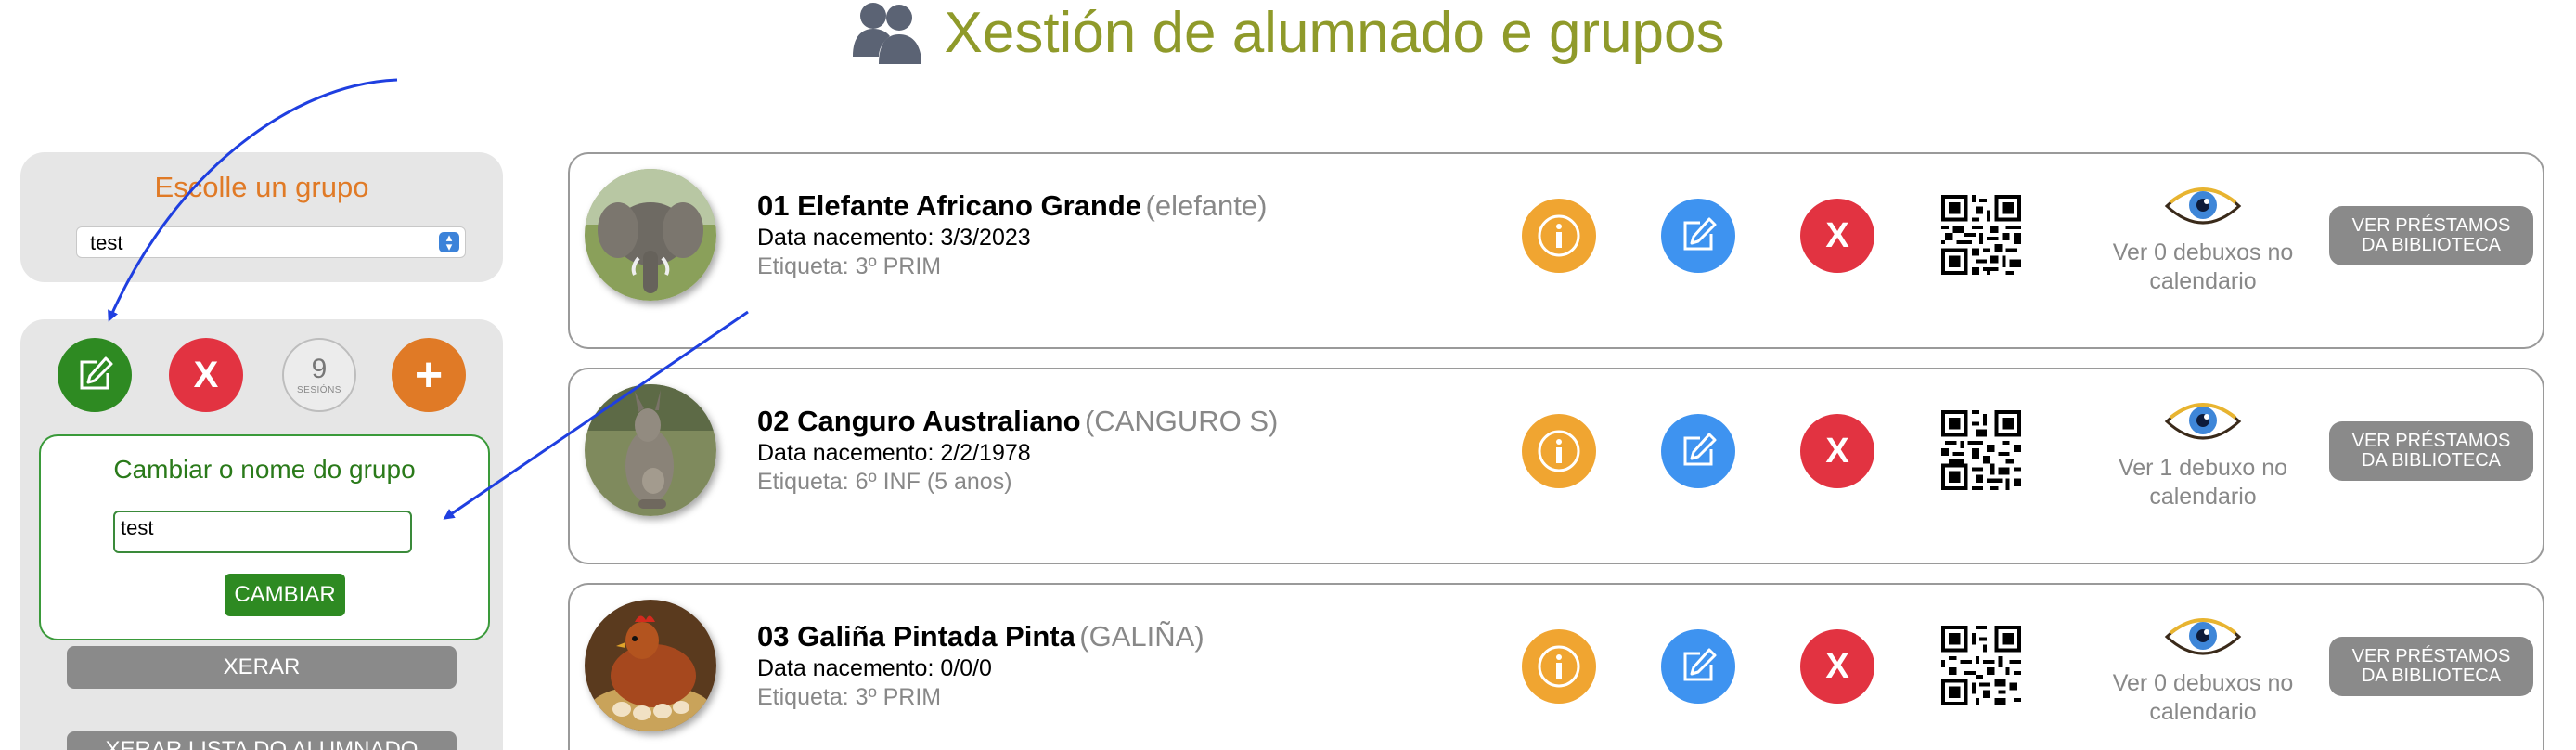 This screenshot has height=750, width=2576. What do you see at coordinates (894, 238) in the screenshot?
I see `student-birthdate: Data nacemento: 3/3/2023` at bounding box center [894, 238].